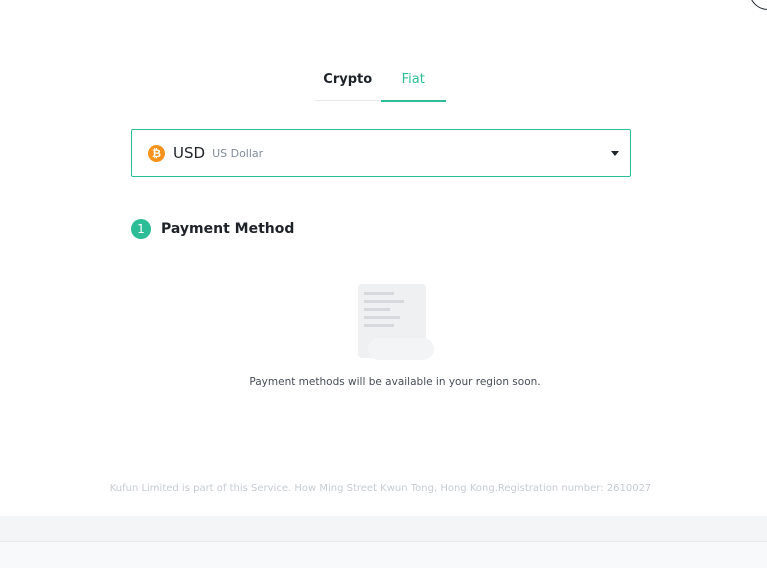  I want to click on bitcoin-icon: ₿, so click(156, 153).